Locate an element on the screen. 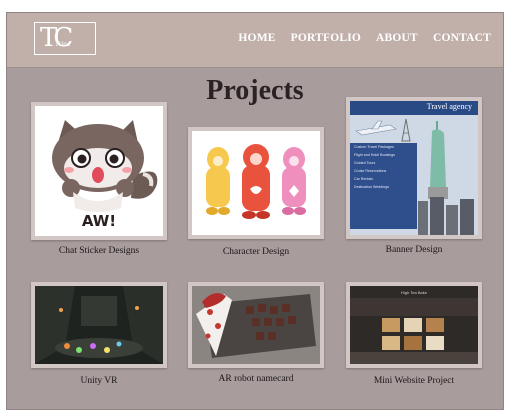 The width and height of the screenshot is (513, 420). project-card-website: High Tea Bake Mini Website Project is located at coordinates (414, 337).